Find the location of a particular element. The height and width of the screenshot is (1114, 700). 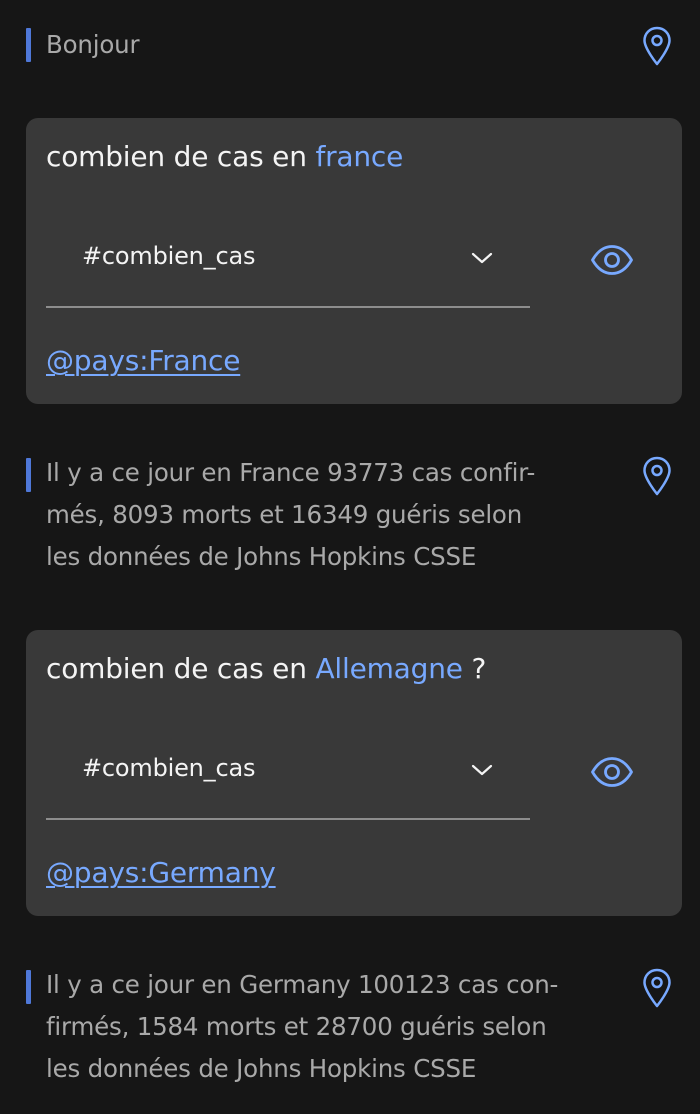

bot-message-text: Bonjour is located at coordinates (93, 44).